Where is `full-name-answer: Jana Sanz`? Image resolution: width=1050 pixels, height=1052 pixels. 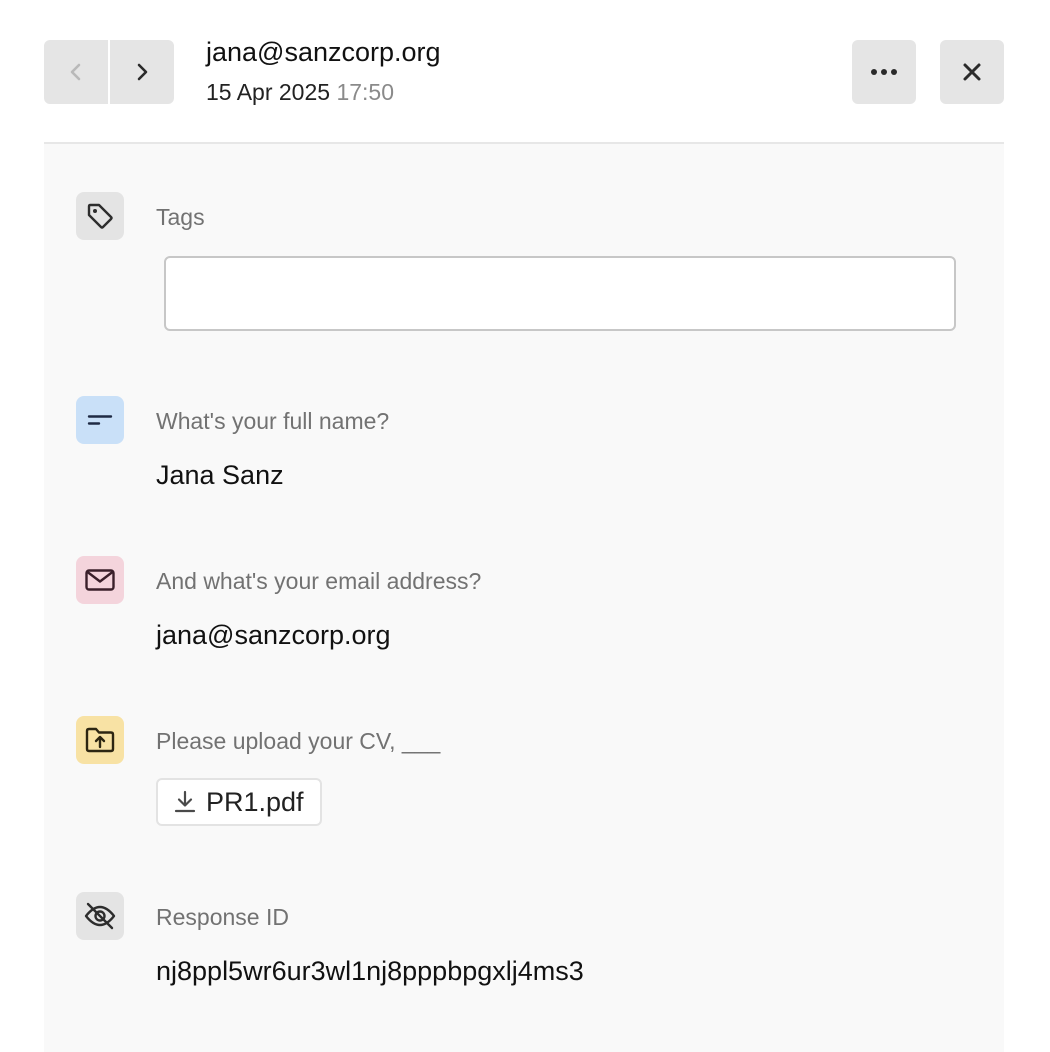 full-name-answer: Jana Sanz is located at coordinates (220, 475).